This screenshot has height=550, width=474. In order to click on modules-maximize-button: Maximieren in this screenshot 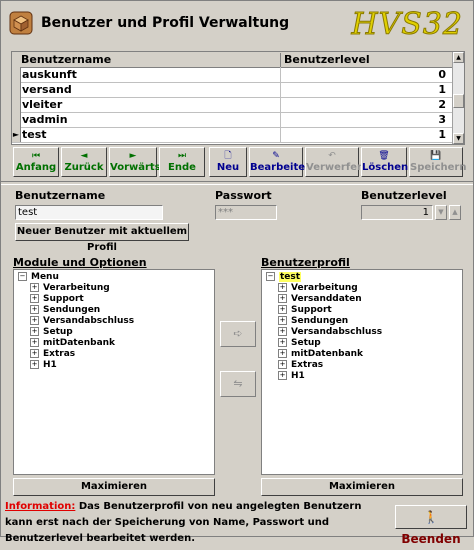, I will do `click(114, 487)`.